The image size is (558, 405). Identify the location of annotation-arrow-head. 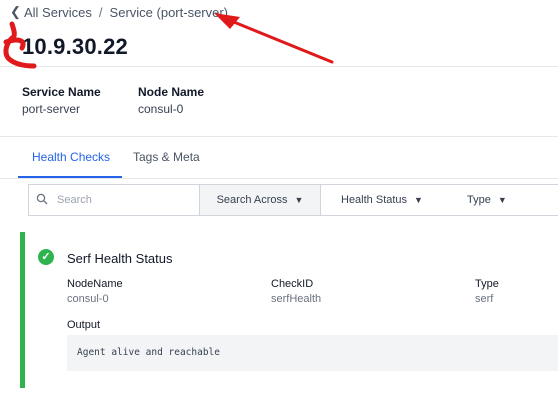
(227, 21).